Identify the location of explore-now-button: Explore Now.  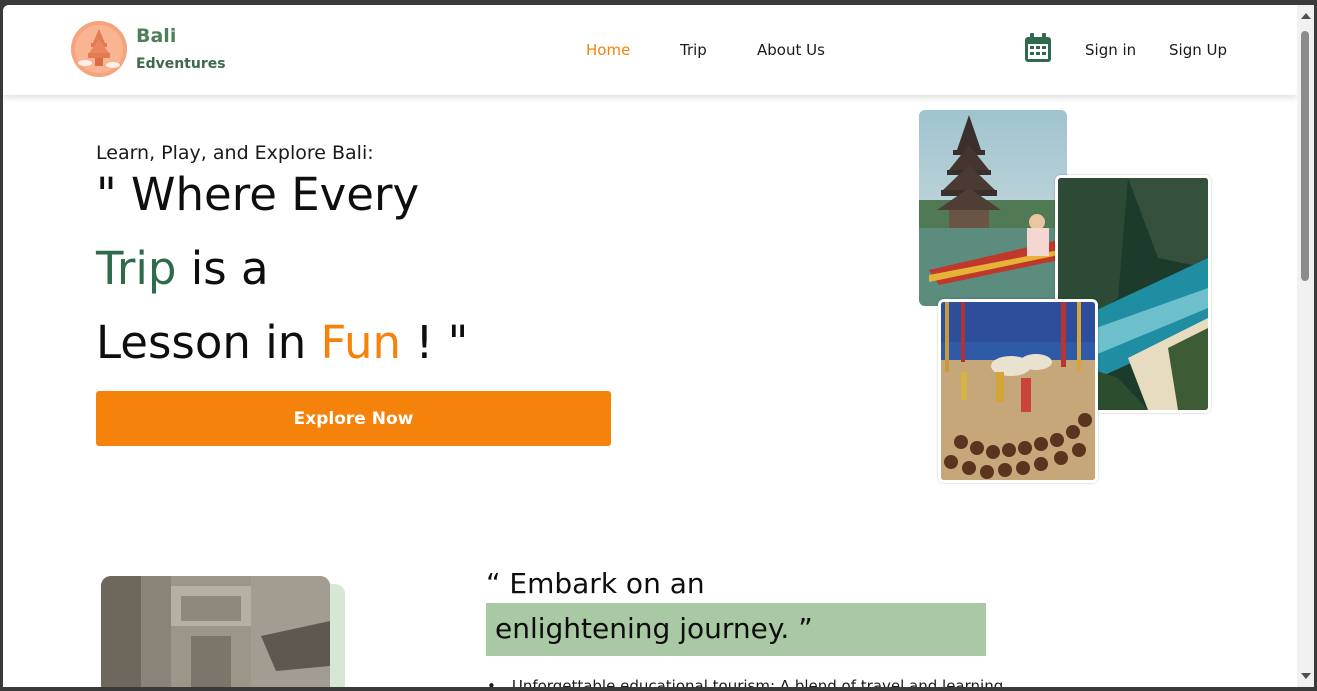
(353, 418).